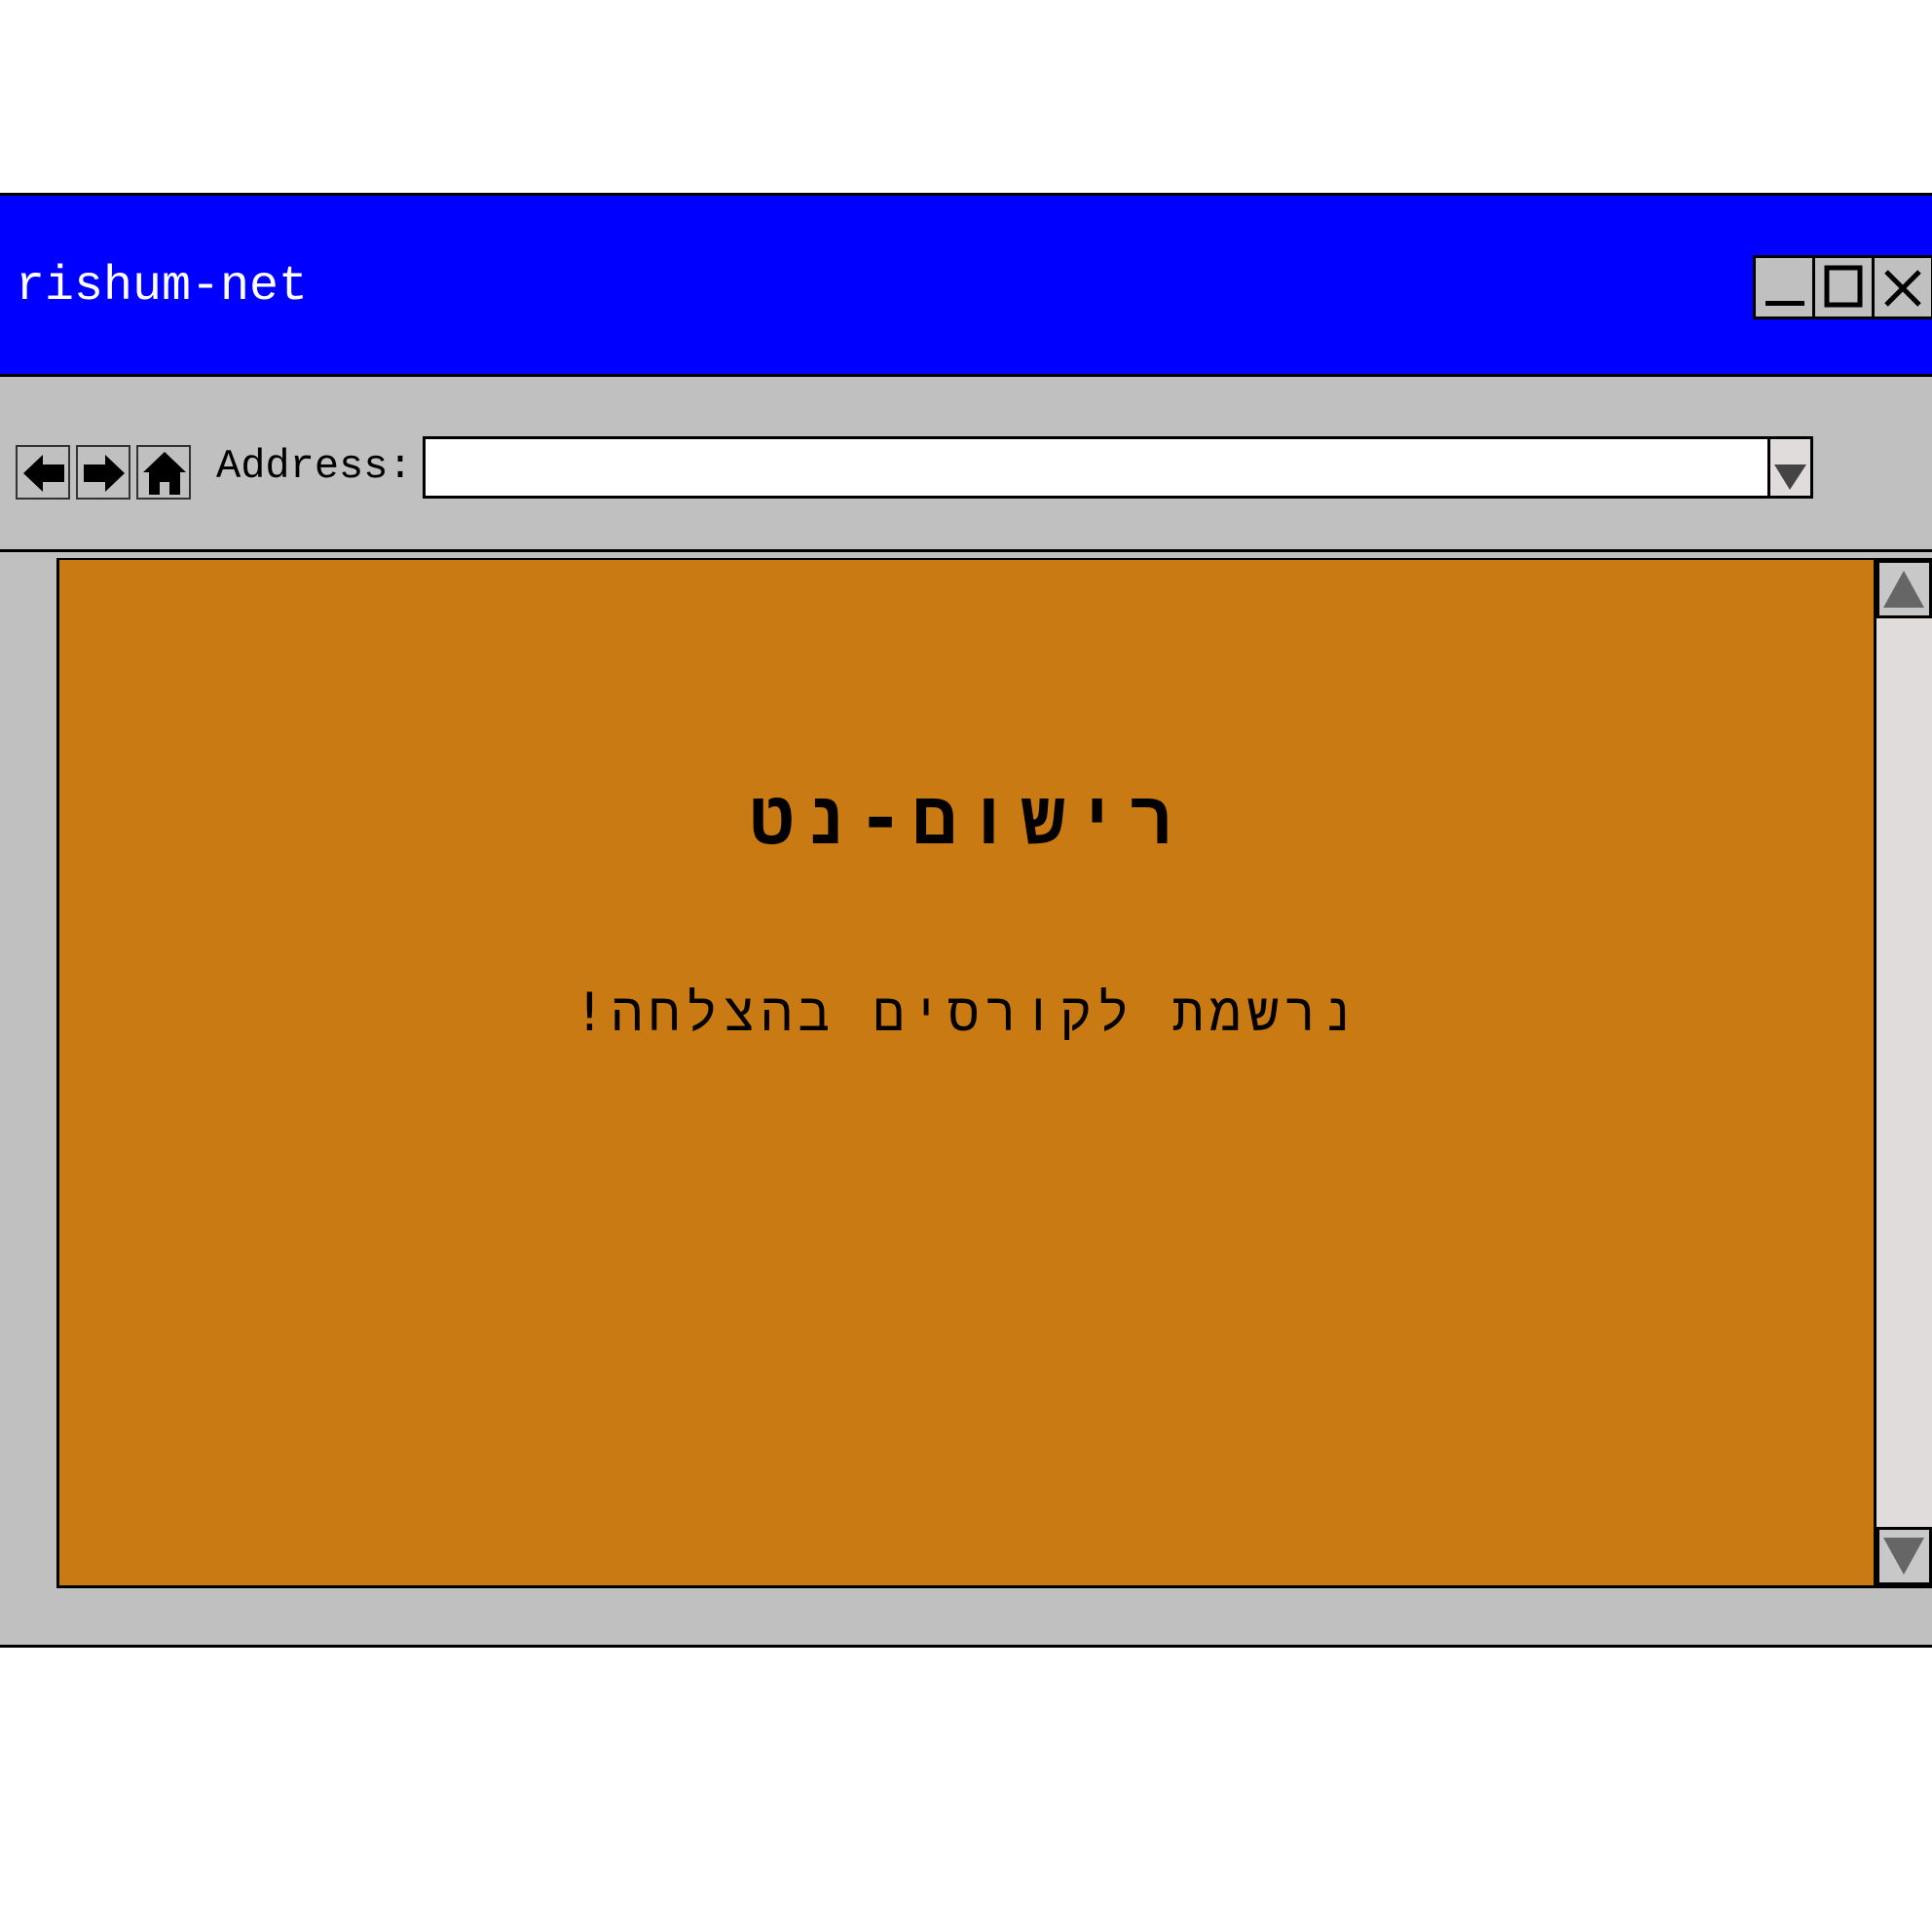  Describe the element at coordinates (1093, 468) in the screenshot. I see `address-input` at that location.